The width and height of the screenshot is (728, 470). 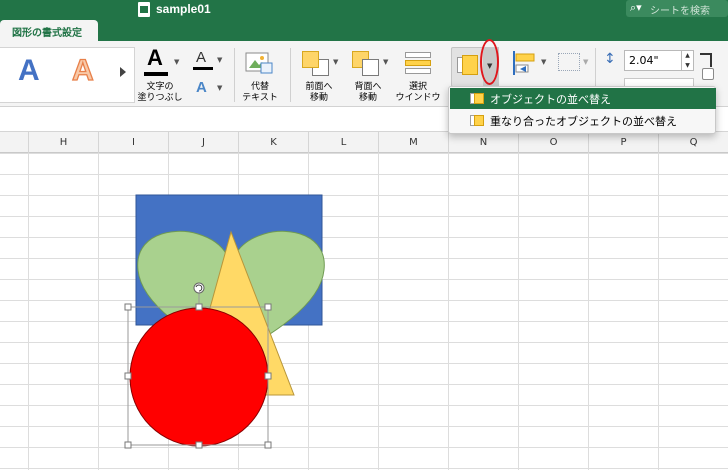 I want to click on circle-shape, so click(x=199, y=377).